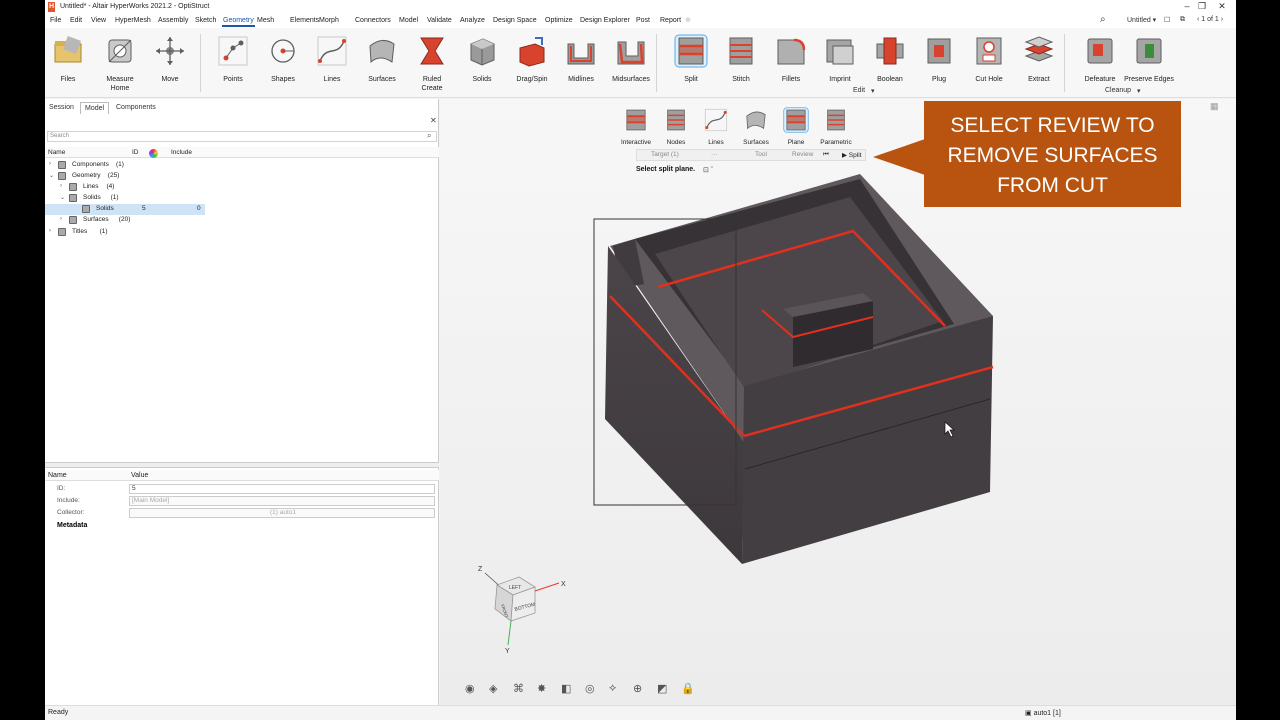 This screenshot has height=720, width=1280. Describe the element at coordinates (265, 20) in the screenshot. I see `menu-mesh: Mesh` at that location.